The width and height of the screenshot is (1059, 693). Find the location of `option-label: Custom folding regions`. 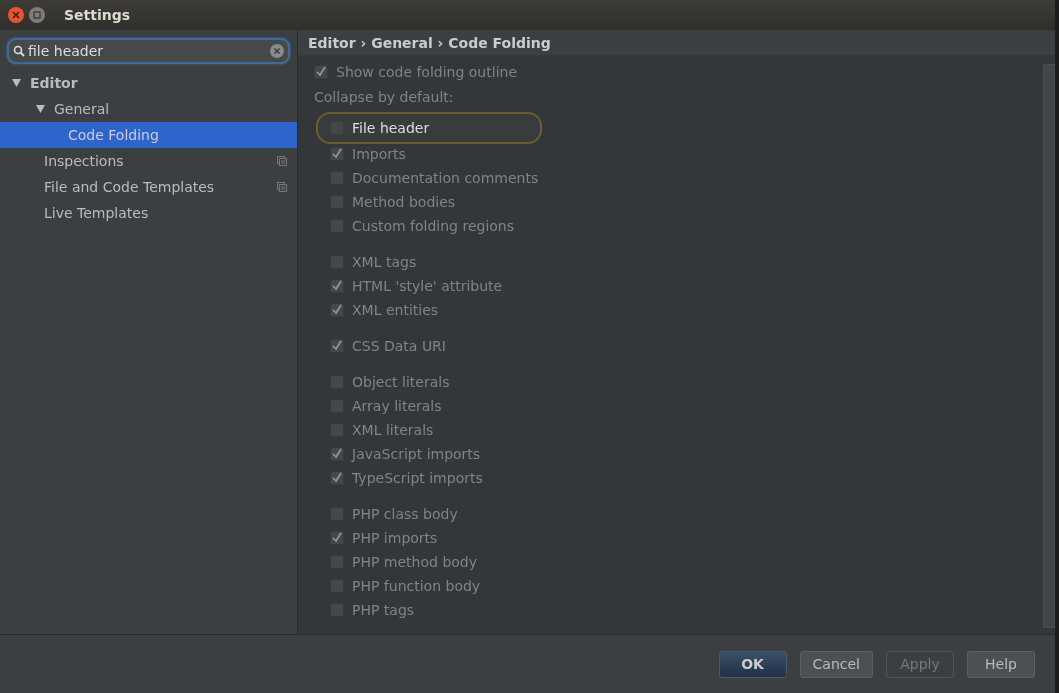

option-label: Custom folding regions is located at coordinates (433, 226).